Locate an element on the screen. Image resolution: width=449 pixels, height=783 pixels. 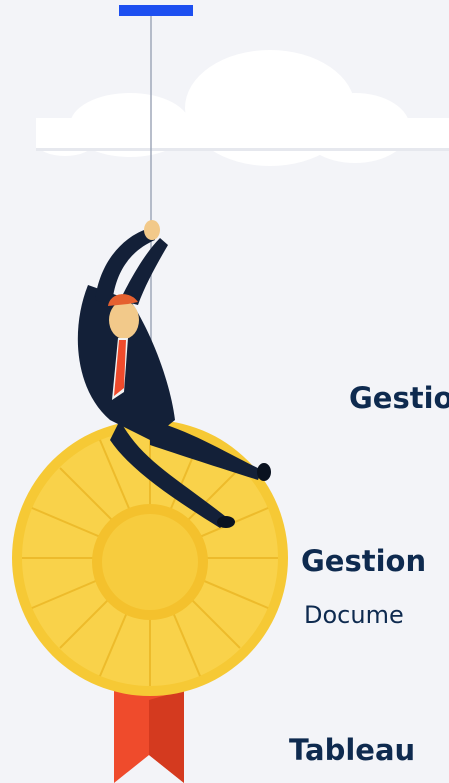
ribbon-tail is located at coordinates (149, 736).